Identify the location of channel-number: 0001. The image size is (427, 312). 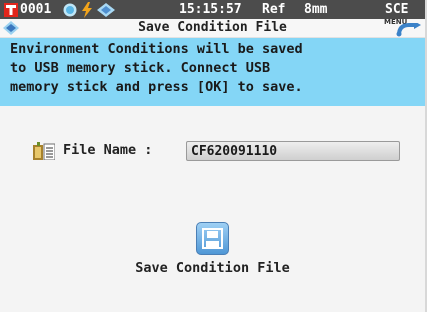
(36, 9).